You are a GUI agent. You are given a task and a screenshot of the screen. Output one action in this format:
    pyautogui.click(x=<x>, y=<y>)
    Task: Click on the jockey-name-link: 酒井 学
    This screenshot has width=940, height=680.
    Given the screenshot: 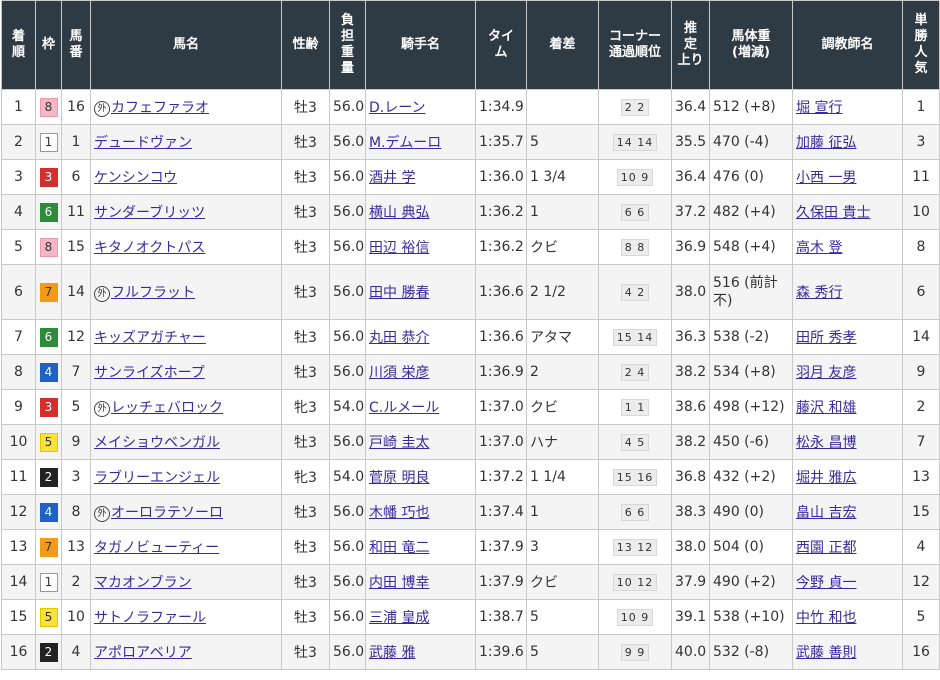 What is the action you would take?
    pyautogui.click(x=392, y=178)
    